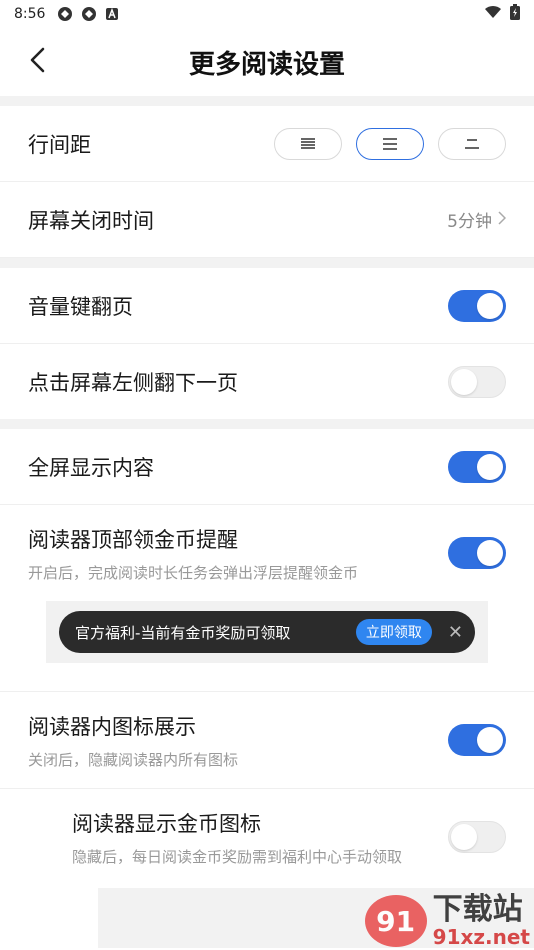 The image size is (534, 950). I want to click on coin-icon-toggle, so click(477, 837).